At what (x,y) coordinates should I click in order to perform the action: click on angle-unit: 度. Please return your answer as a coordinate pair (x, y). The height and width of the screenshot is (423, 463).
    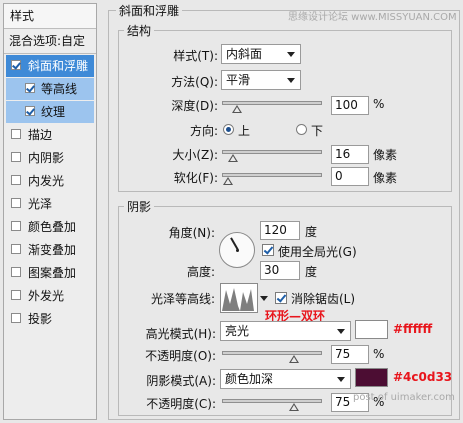
    Looking at the image, I should click on (311, 232).